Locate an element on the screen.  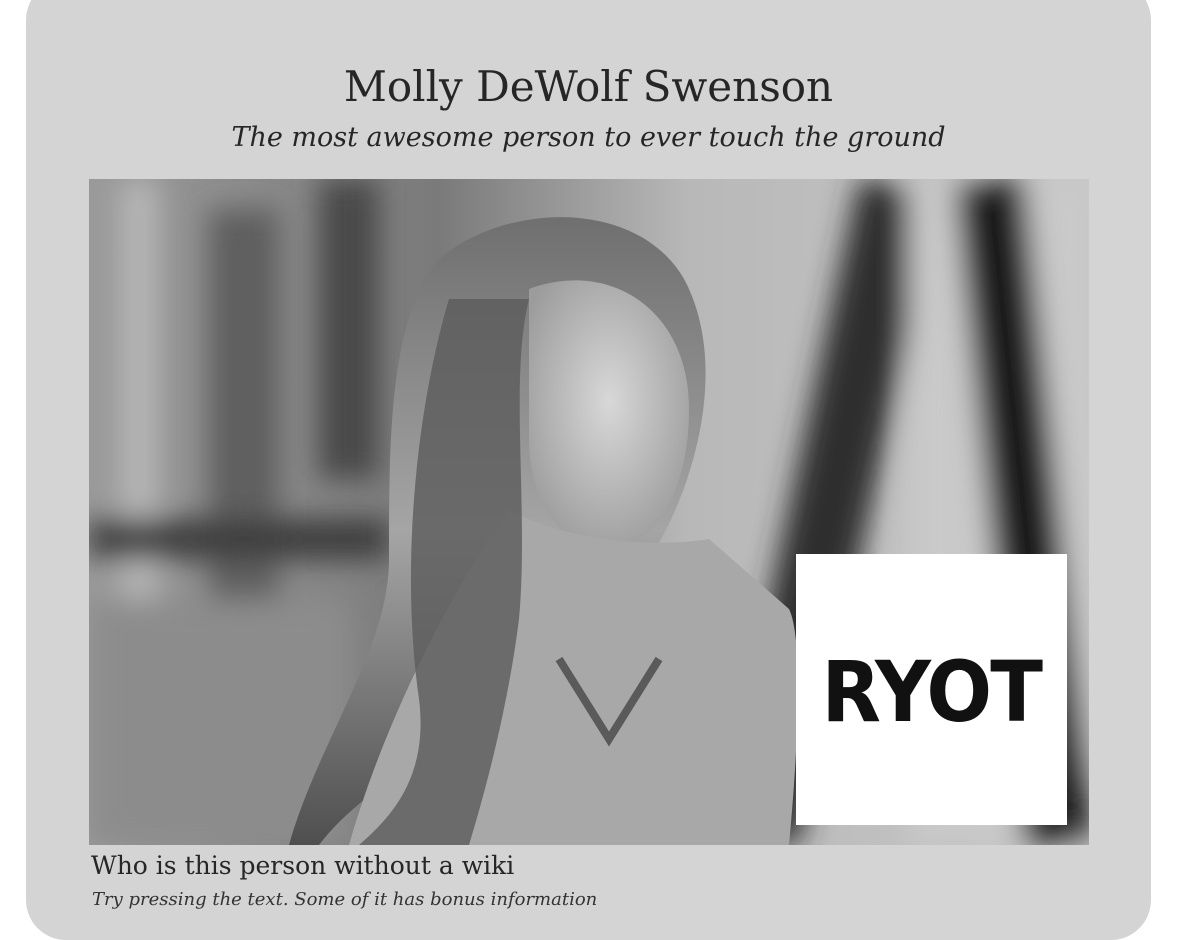
ryot-logo-text: RYOT is located at coordinates (932, 691).